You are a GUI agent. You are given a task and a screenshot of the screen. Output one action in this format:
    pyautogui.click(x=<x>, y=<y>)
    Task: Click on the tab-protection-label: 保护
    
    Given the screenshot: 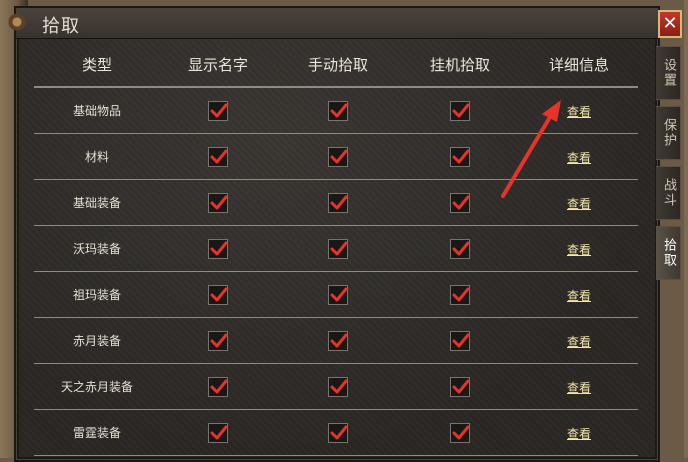 What is the action you would take?
    pyautogui.click(x=668, y=133)
    